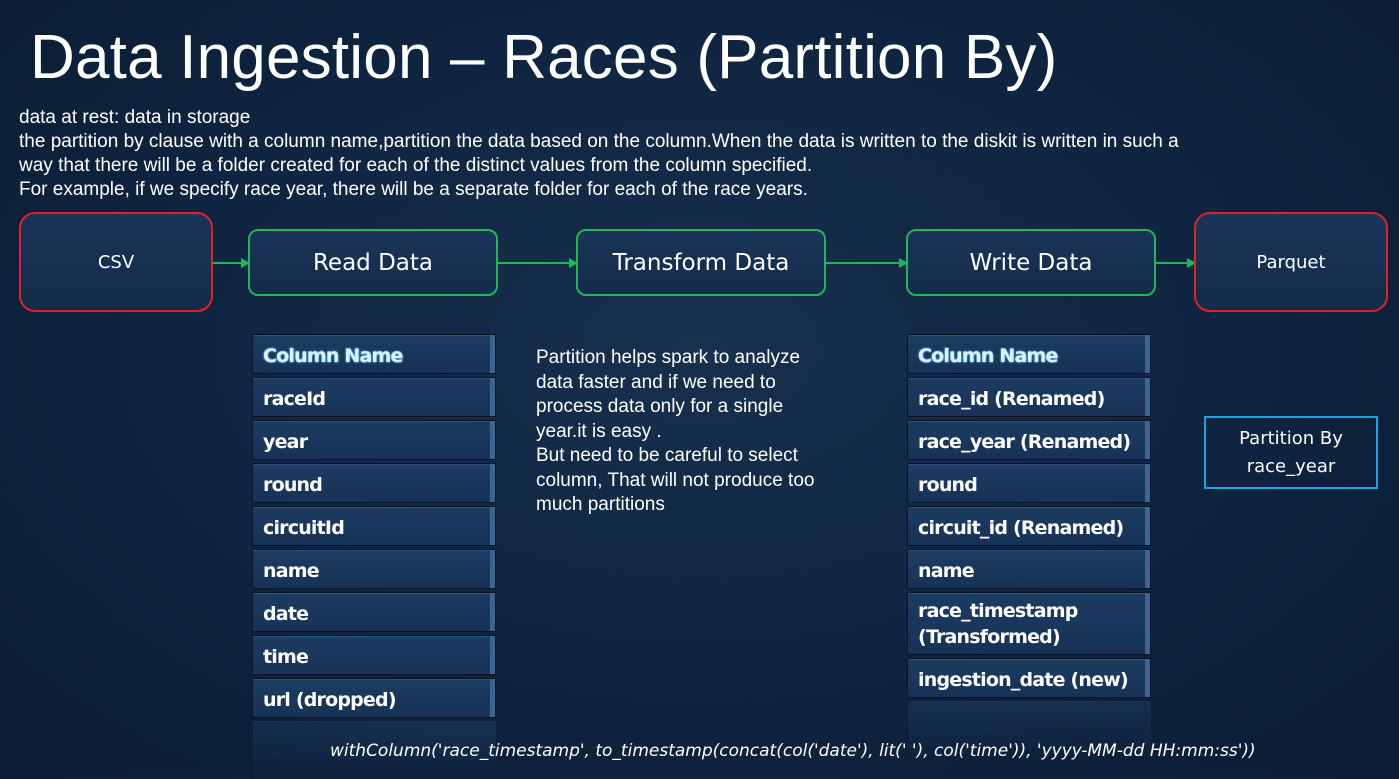  What do you see at coordinates (116, 262) in the screenshot?
I see `csv-source-box: CSV` at bounding box center [116, 262].